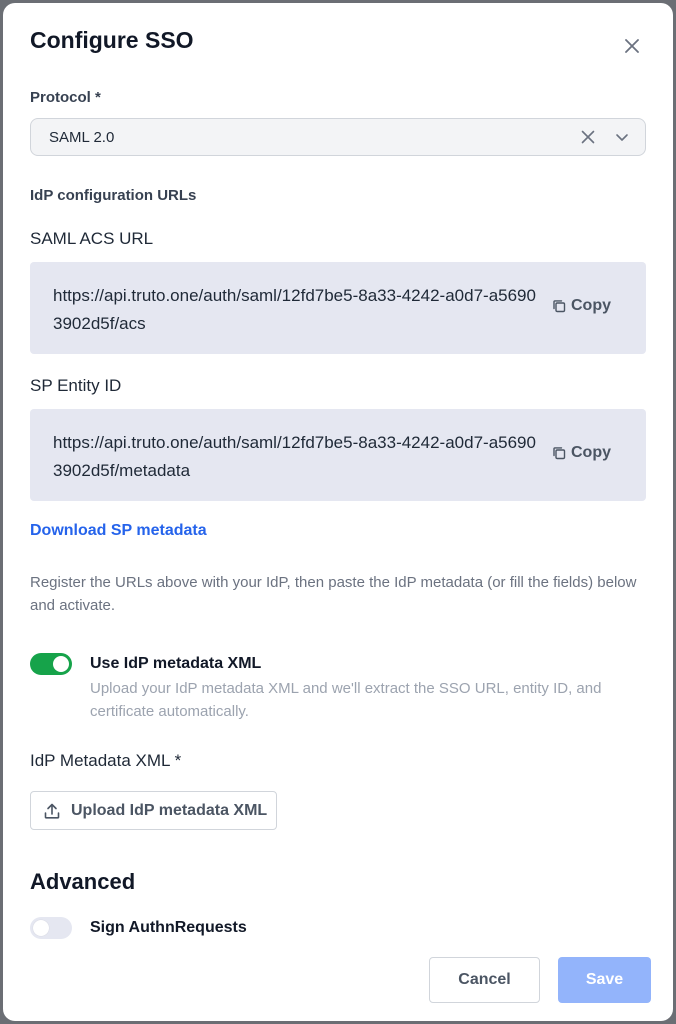 This screenshot has height=1024, width=676. Describe the element at coordinates (65, 97) in the screenshot. I see `protocol-label: Protocol *` at that location.